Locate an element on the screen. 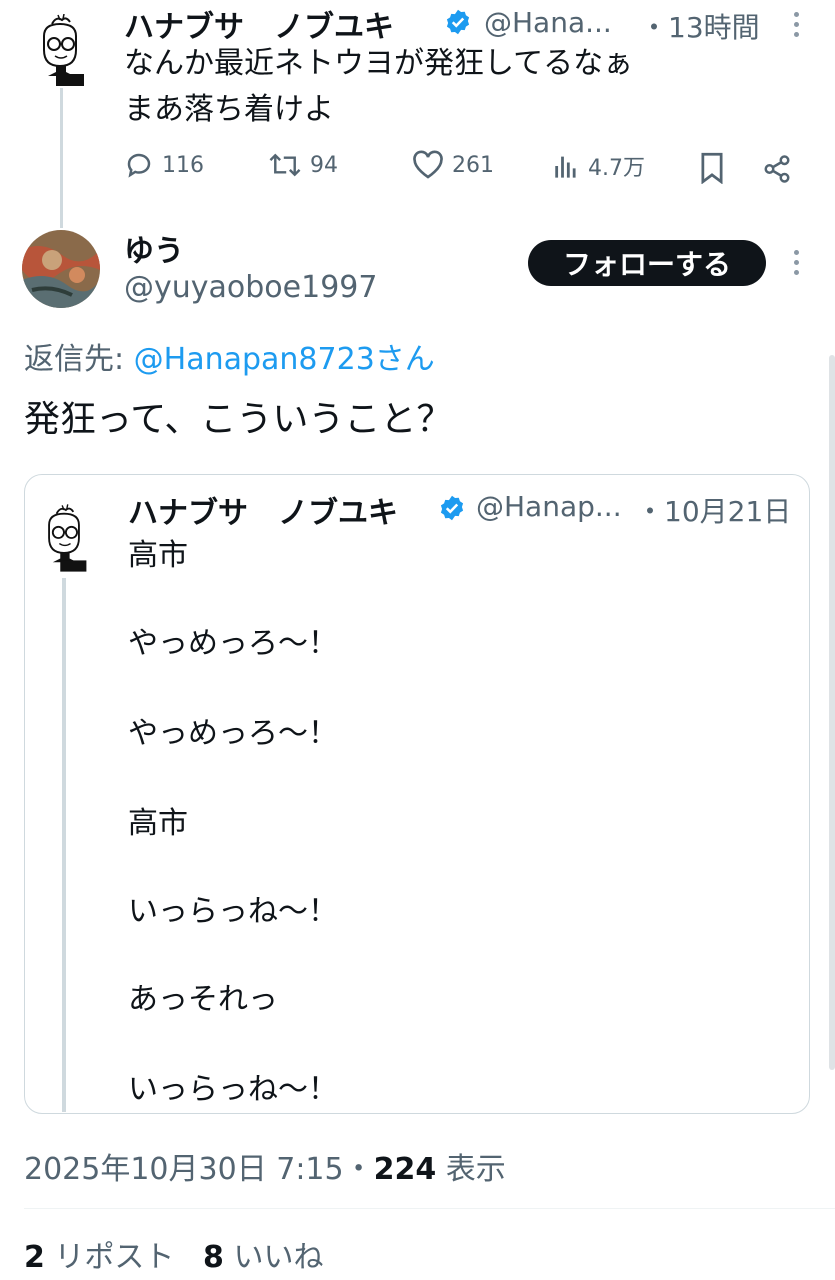 Image resolution: width=835 pixels, height=1280 pixels. like-button: 261 is located at coordinates (453, 165).